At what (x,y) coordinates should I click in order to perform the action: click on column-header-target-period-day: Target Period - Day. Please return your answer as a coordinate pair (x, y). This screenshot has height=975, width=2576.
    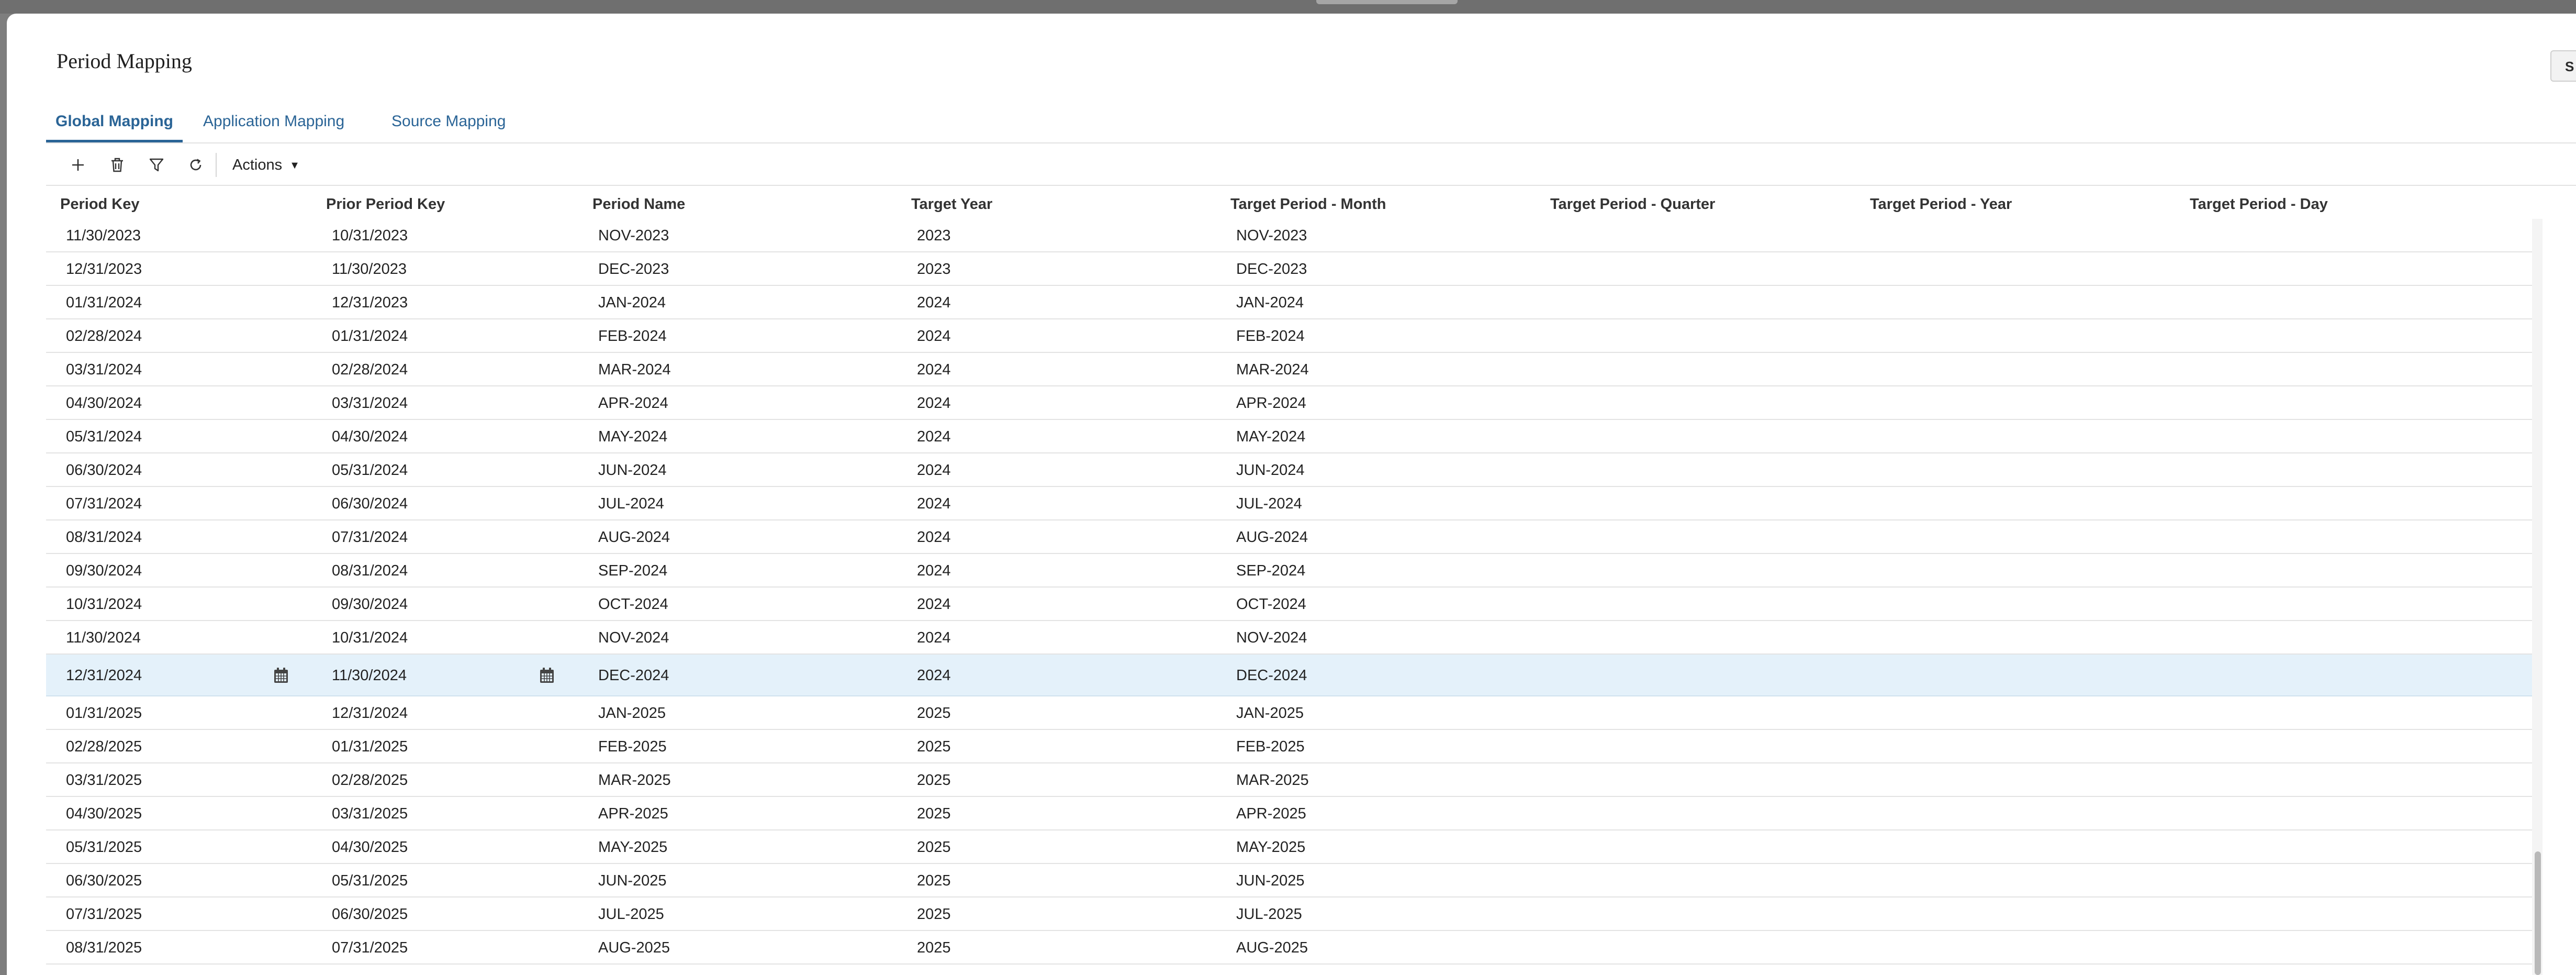
    Looking at the image, I should click on (2259, 202).